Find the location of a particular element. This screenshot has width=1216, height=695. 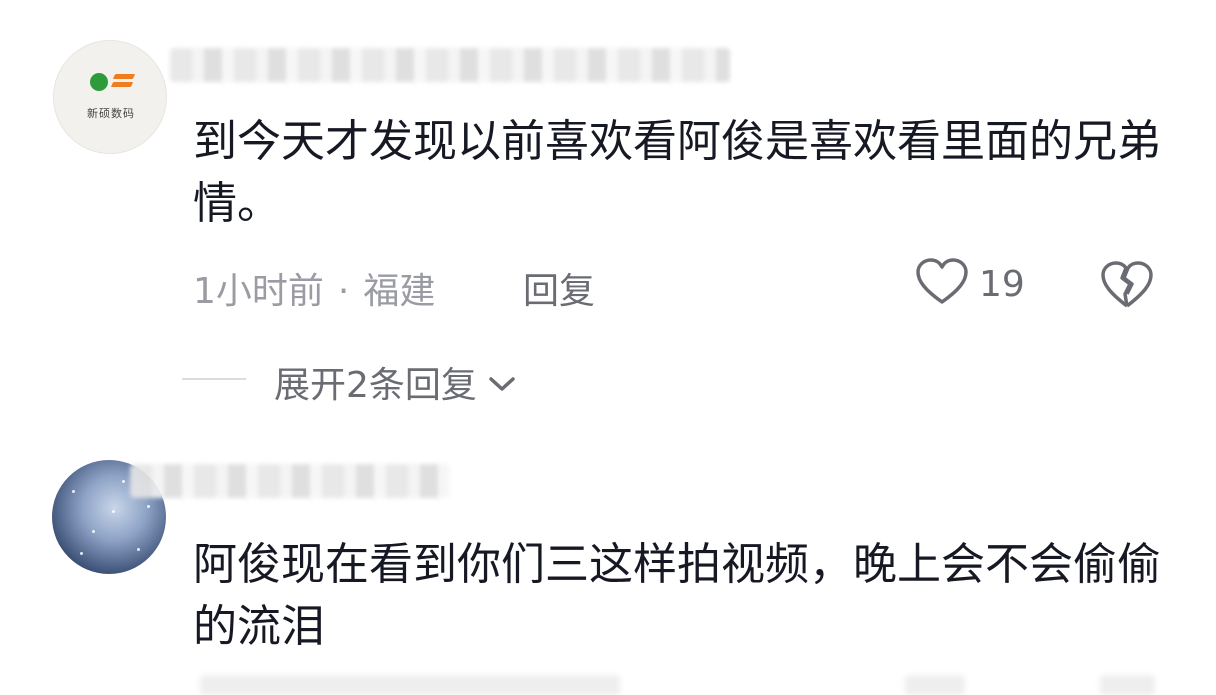

avatar: 新硕数码 is located at coordinates (110, 97).